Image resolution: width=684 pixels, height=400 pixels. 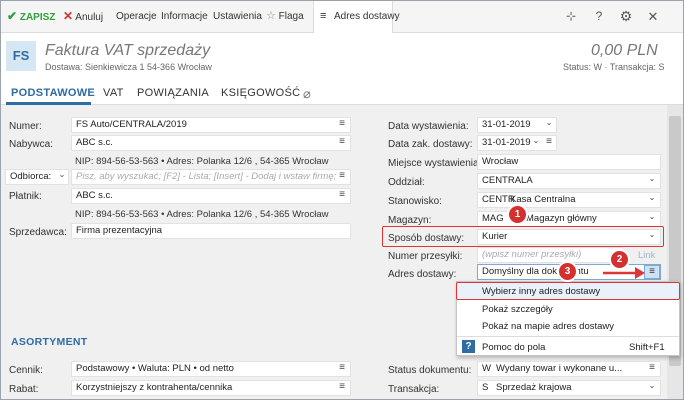 What do you see at coordinates (24, 389) in the screenshot?
I see `rabat-label: Rabat:` at bounding box center [24, 389].